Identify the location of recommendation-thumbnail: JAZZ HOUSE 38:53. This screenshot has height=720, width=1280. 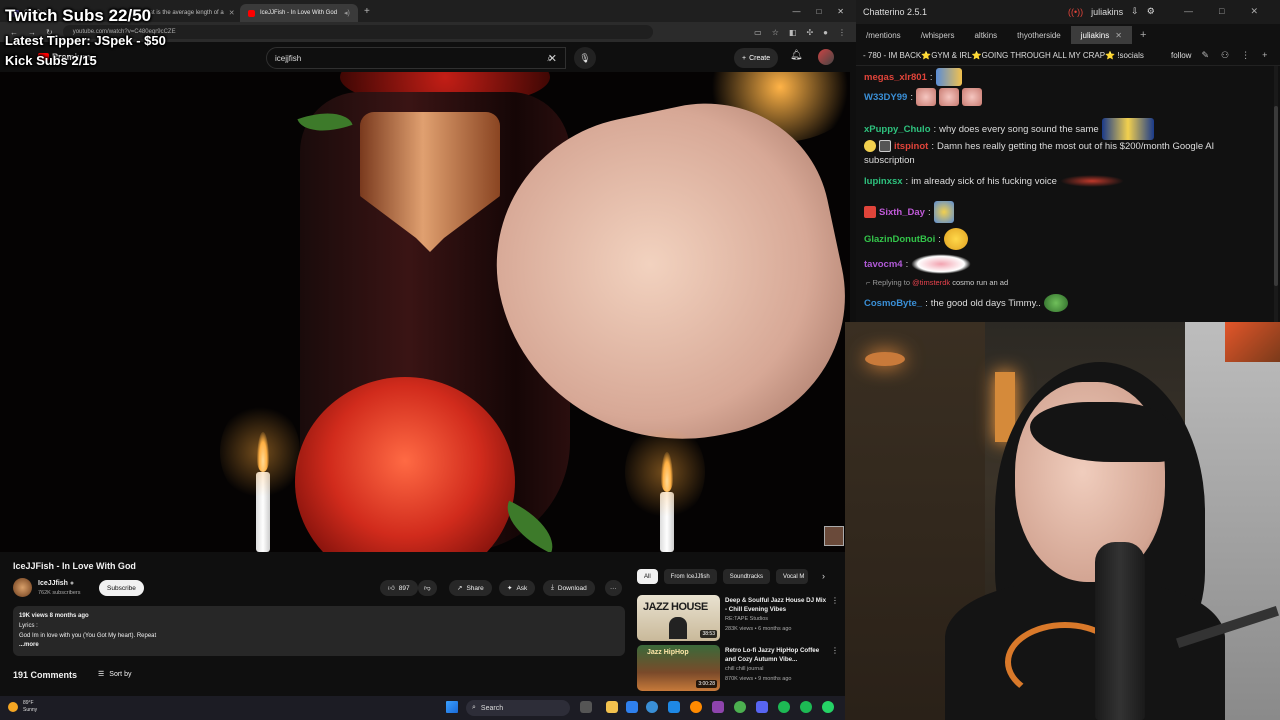
(678, 618).